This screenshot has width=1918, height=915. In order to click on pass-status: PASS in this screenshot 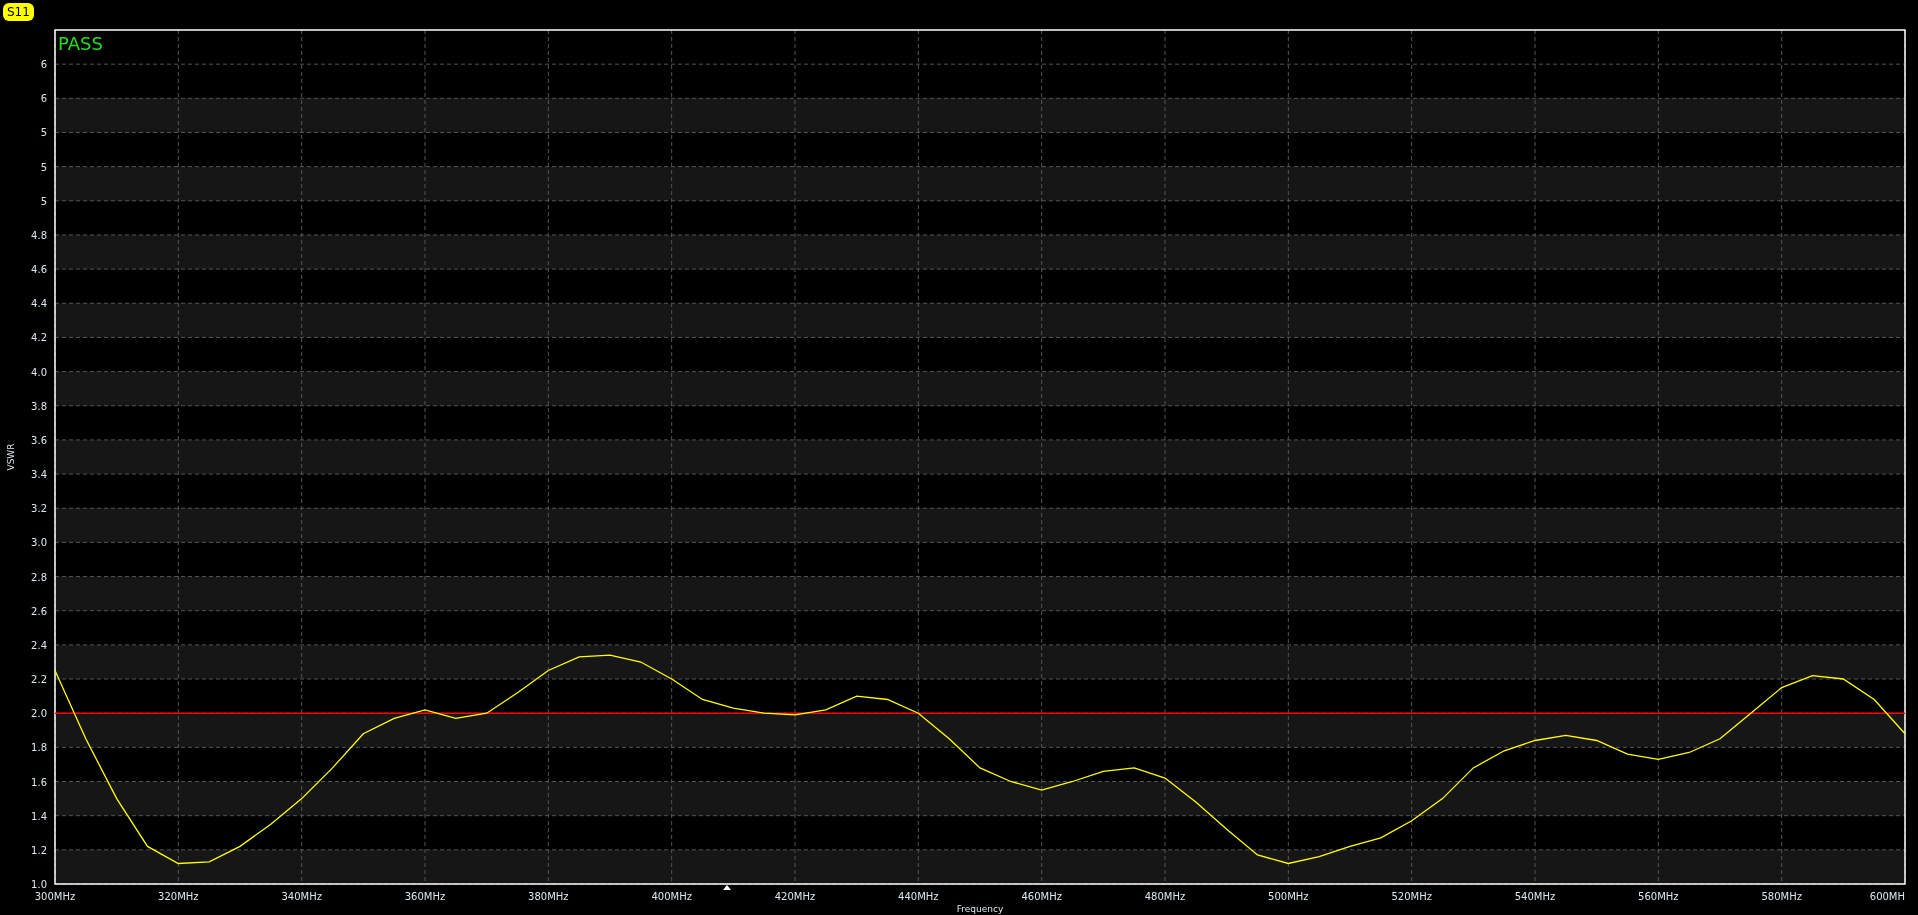, I will do `click(80, 43)`.